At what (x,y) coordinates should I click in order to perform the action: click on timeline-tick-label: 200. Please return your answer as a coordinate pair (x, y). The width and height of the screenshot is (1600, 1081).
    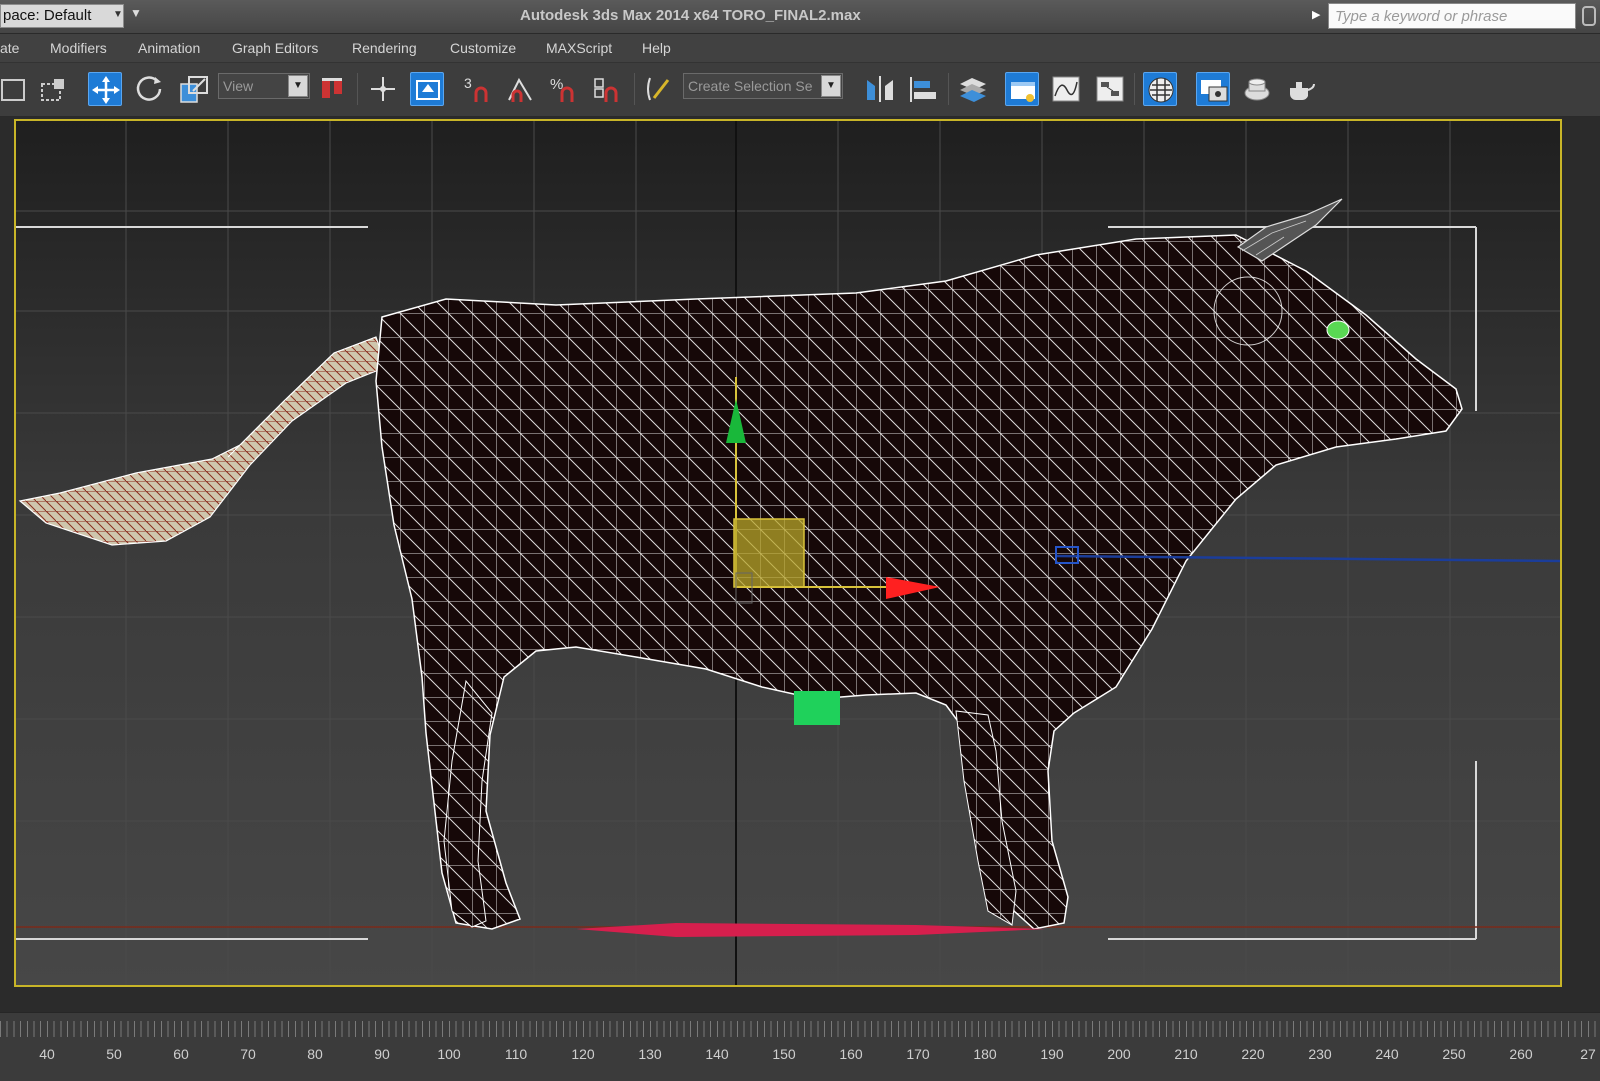
    Looking at the image, I should click on (1119, 1054).